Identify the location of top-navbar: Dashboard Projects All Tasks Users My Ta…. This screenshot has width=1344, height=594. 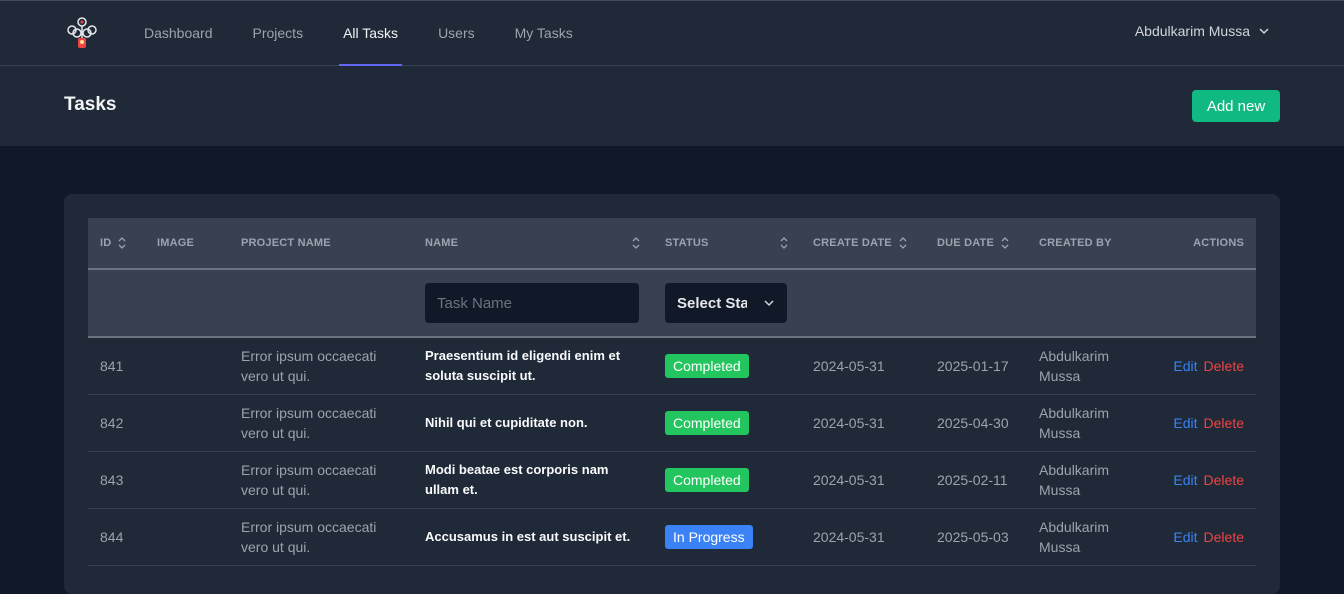
(672, 33).